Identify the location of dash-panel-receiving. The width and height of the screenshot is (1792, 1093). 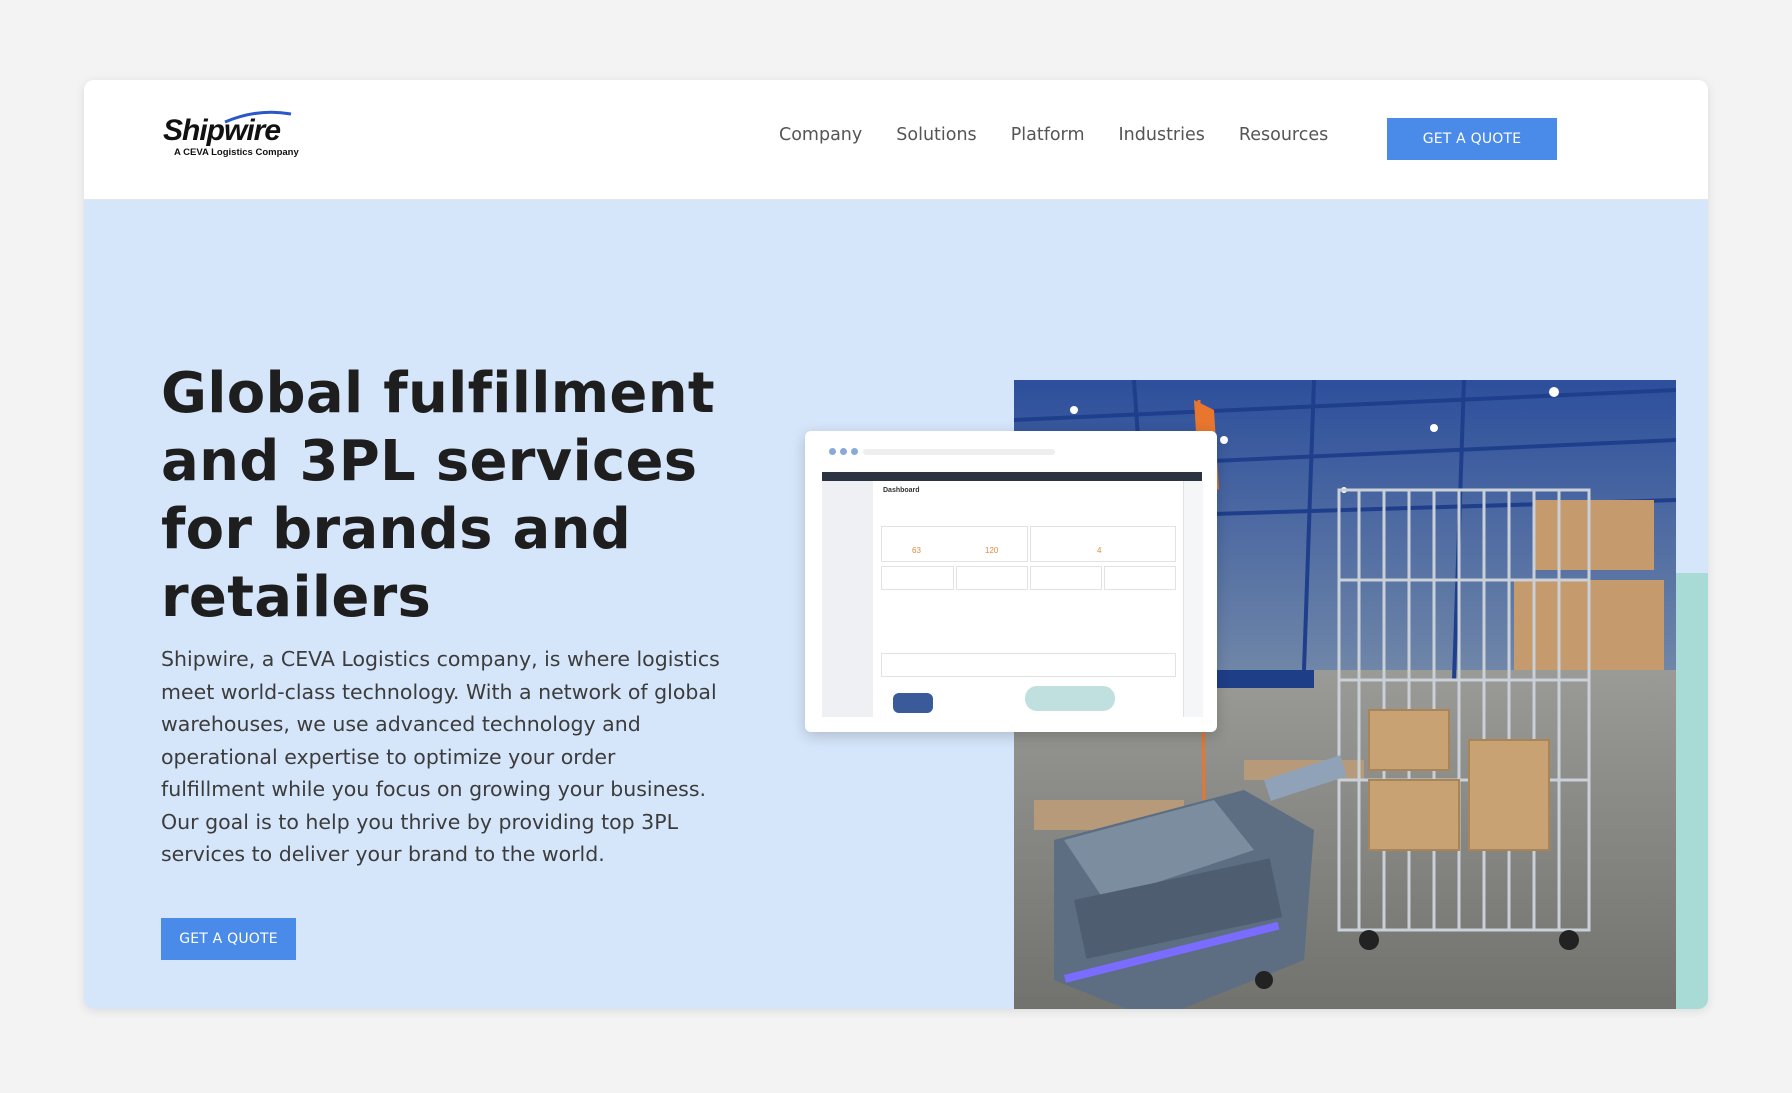
(1103, 544).